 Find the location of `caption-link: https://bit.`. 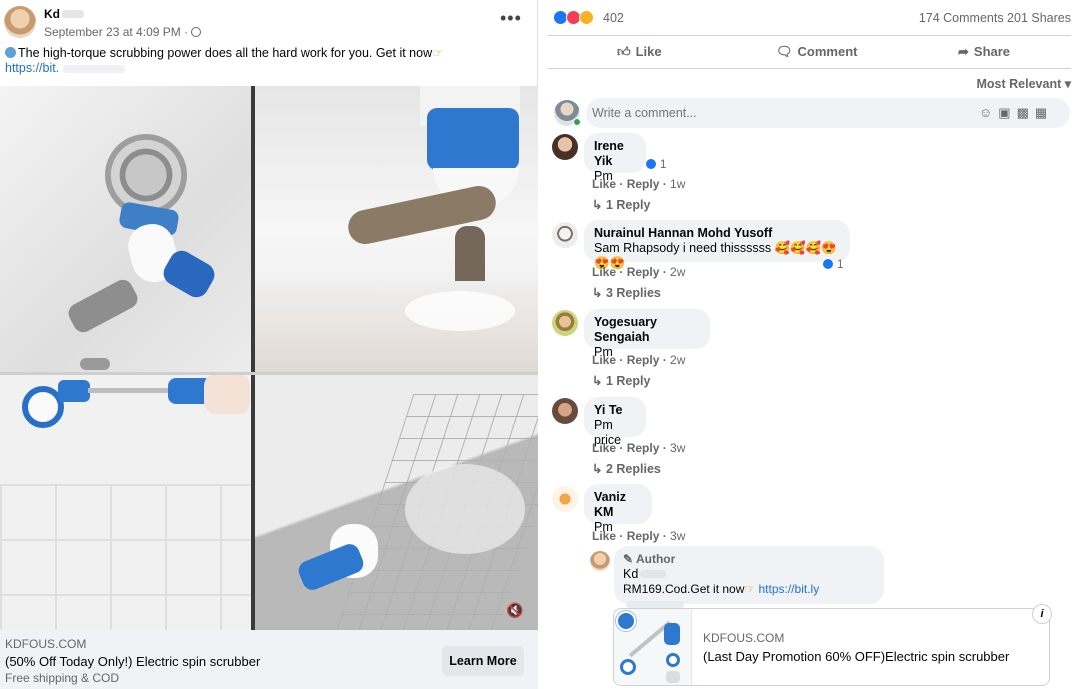

caption-link: https://bit. is located at coordinates (32, 68).